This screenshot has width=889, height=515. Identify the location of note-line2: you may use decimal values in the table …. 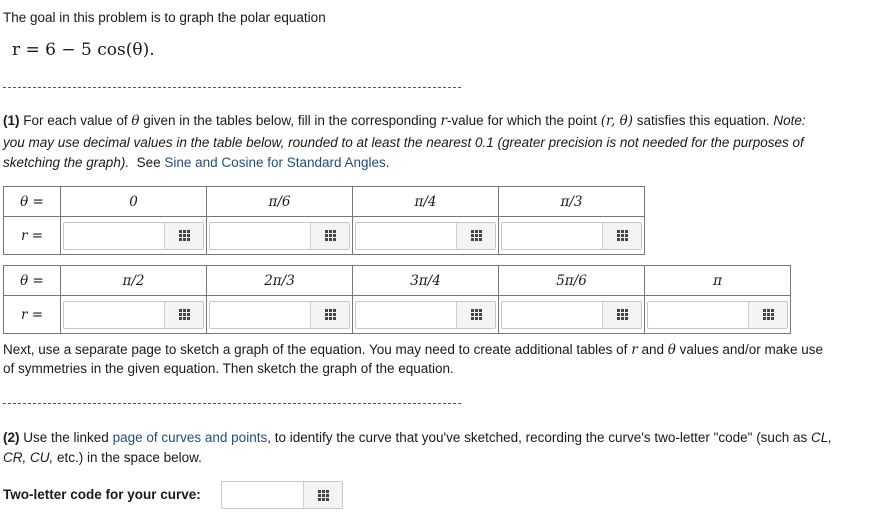
(403, 142).